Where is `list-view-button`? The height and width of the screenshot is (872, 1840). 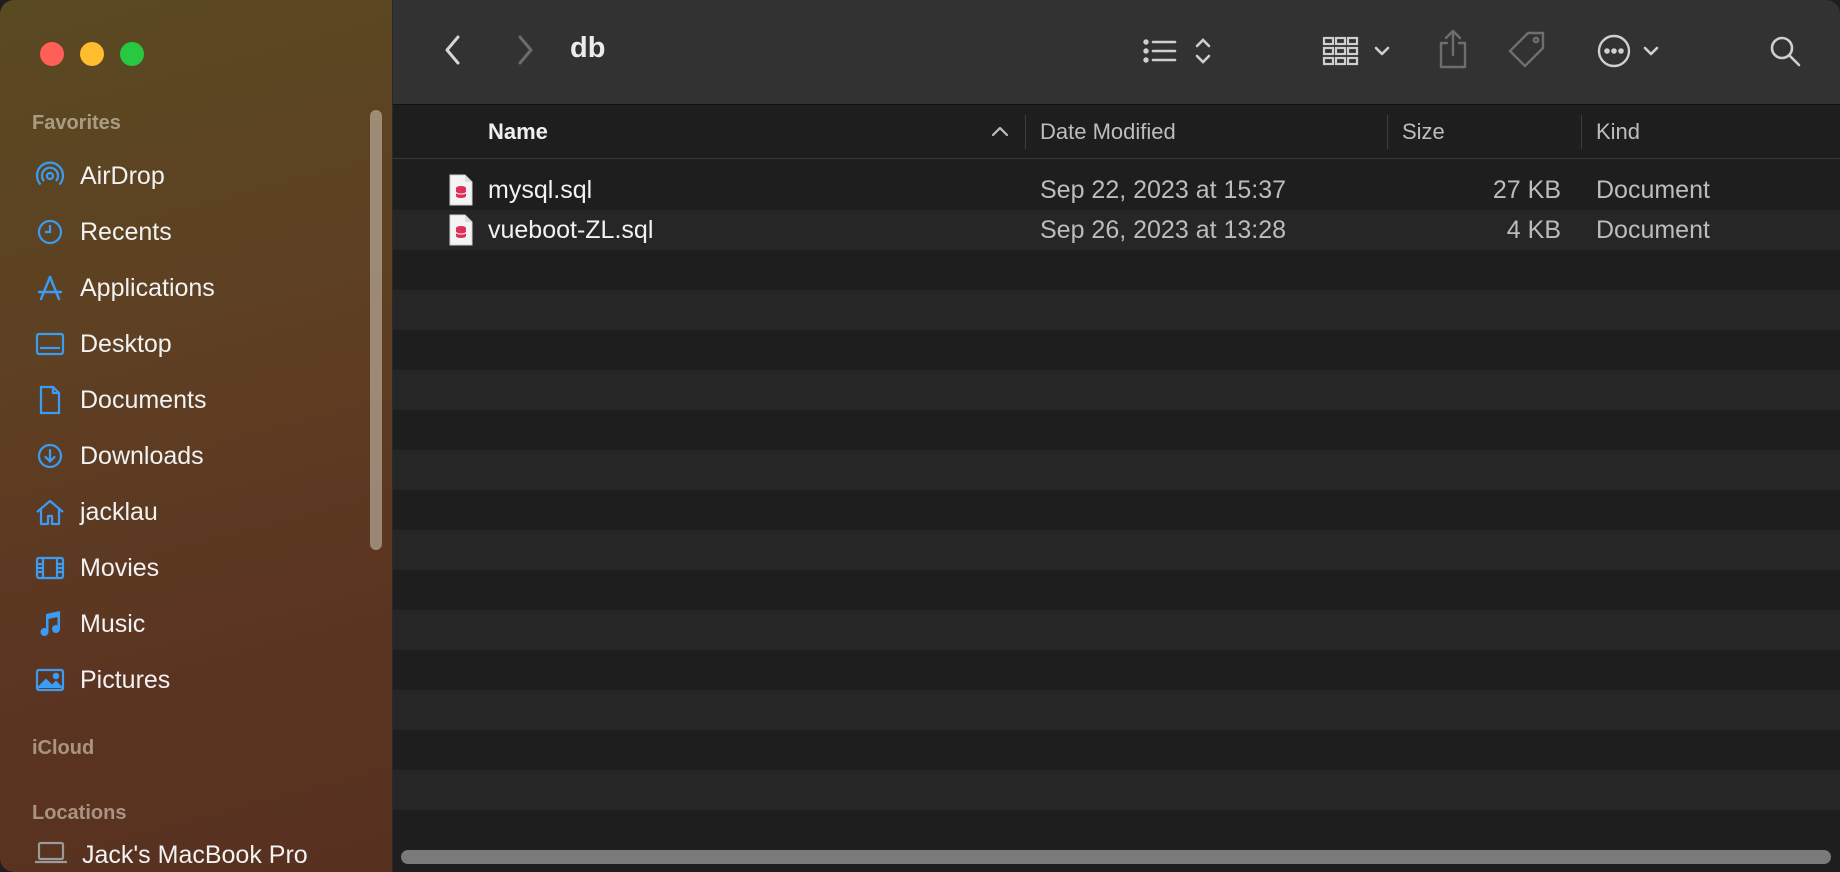
list-view-button is located at coordinates (1180, 51).